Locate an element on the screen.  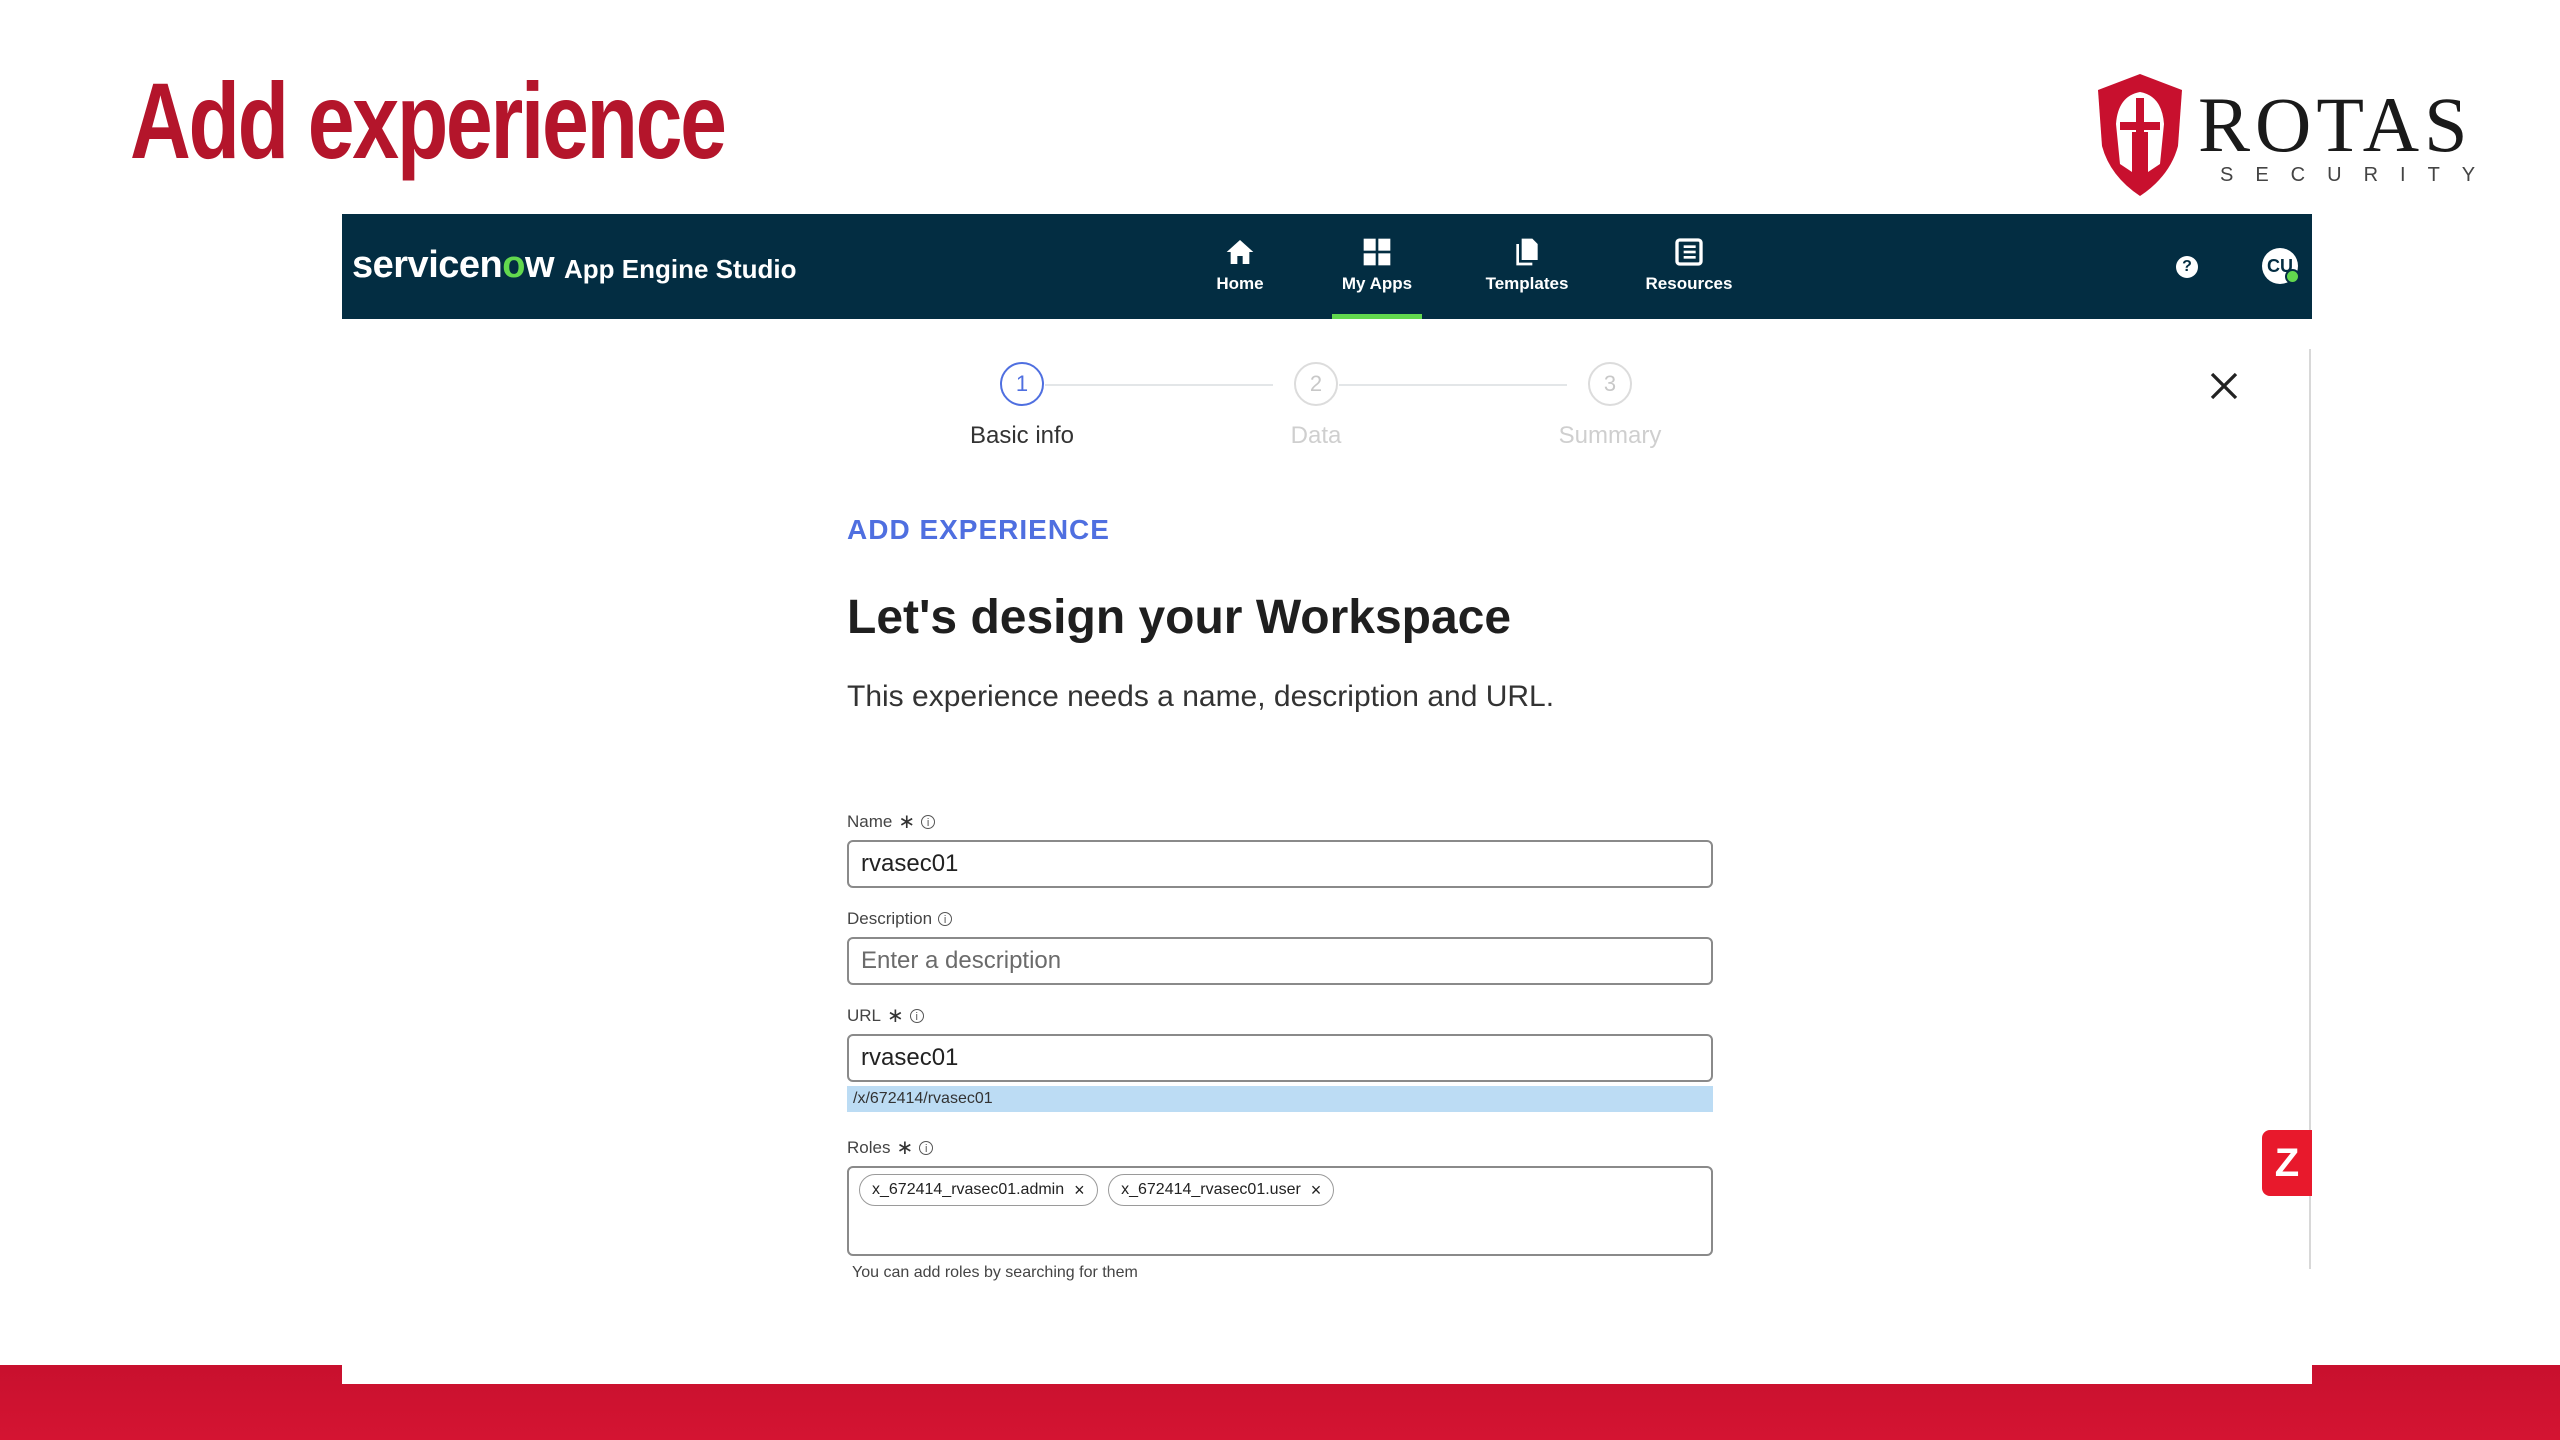
step-2-label: Data is located at coordinates (1316, 435).